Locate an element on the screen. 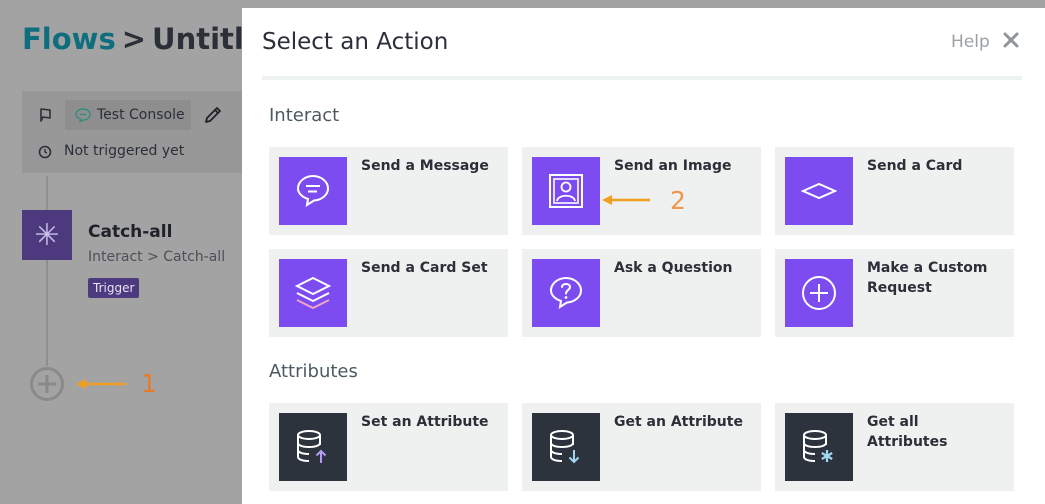 The width and height of the screenshot is (1045, 504). tile-label: Send a Card Set is located at coordinates (424, 268).